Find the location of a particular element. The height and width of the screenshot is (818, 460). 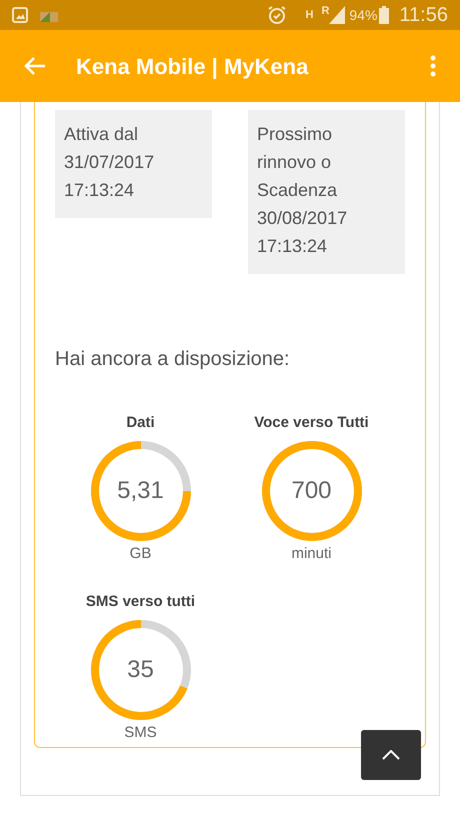

date-info: Attiva dal 31/07/2017 17:13:24 is located at coordinates (133, 164).